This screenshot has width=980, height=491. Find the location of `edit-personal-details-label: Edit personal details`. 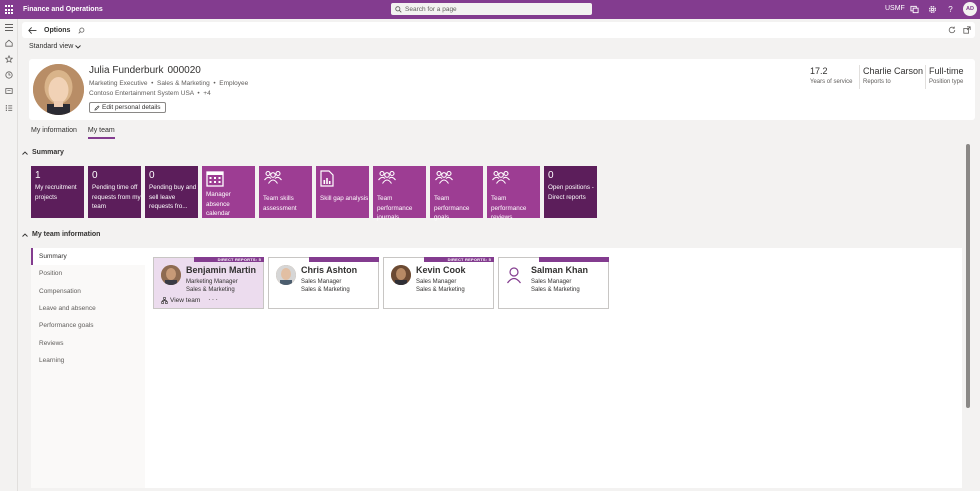

edit-personal-details-label: Edit personal details is located at coordinates (131, 107).